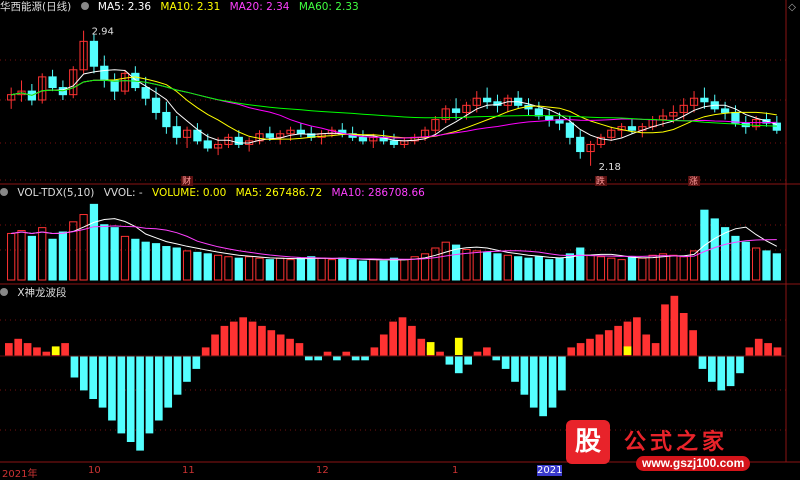 The width and height of the screenshot is (800, 480). I want to click on site-logo: 股 公式之家 www.gszj100.com, so click(675, 446).